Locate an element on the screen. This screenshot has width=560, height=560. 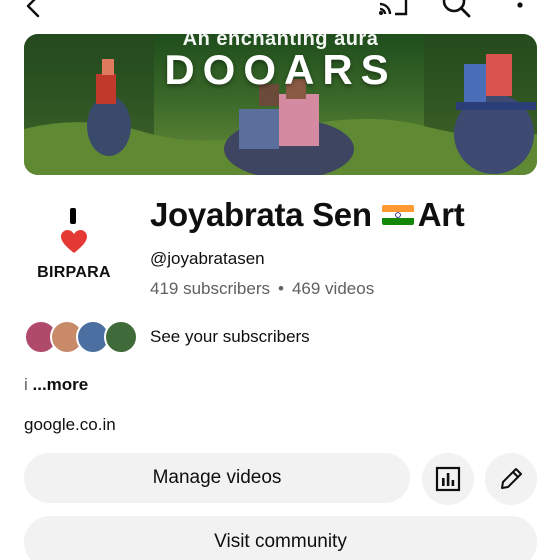
description-text: i is located at coordinates (26, 384).